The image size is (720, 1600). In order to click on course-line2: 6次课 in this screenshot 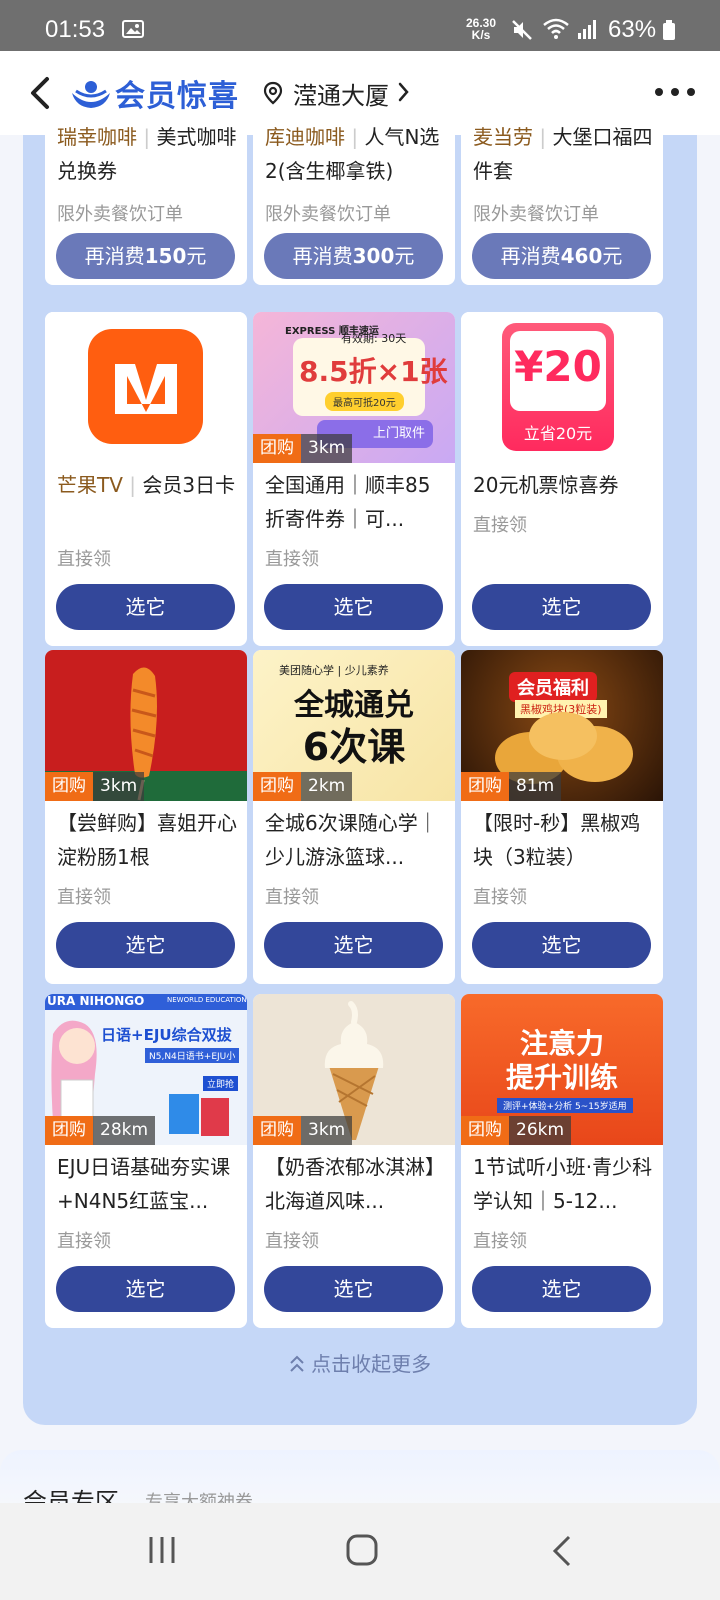, I will do `click(354, 747)`.